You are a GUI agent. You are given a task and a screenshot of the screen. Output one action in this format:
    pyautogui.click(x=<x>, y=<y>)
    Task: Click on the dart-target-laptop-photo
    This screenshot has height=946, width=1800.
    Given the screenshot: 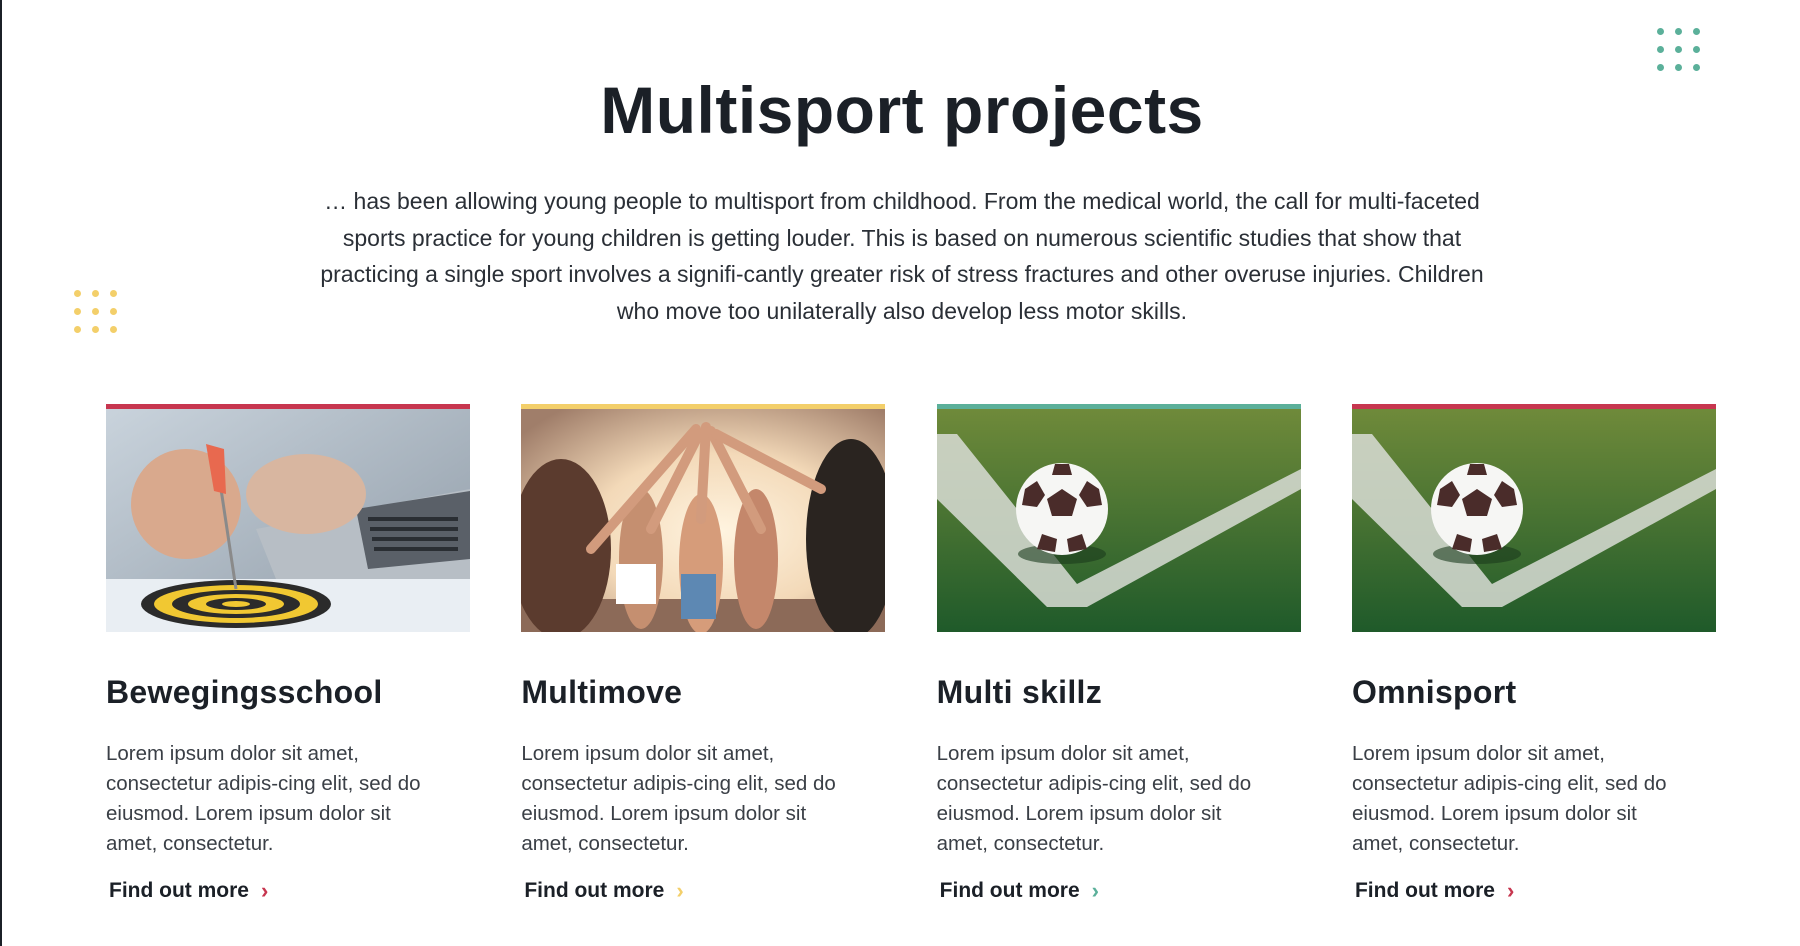 What is the action you would take?
    pyautogui.click(x=288, y=520)
    